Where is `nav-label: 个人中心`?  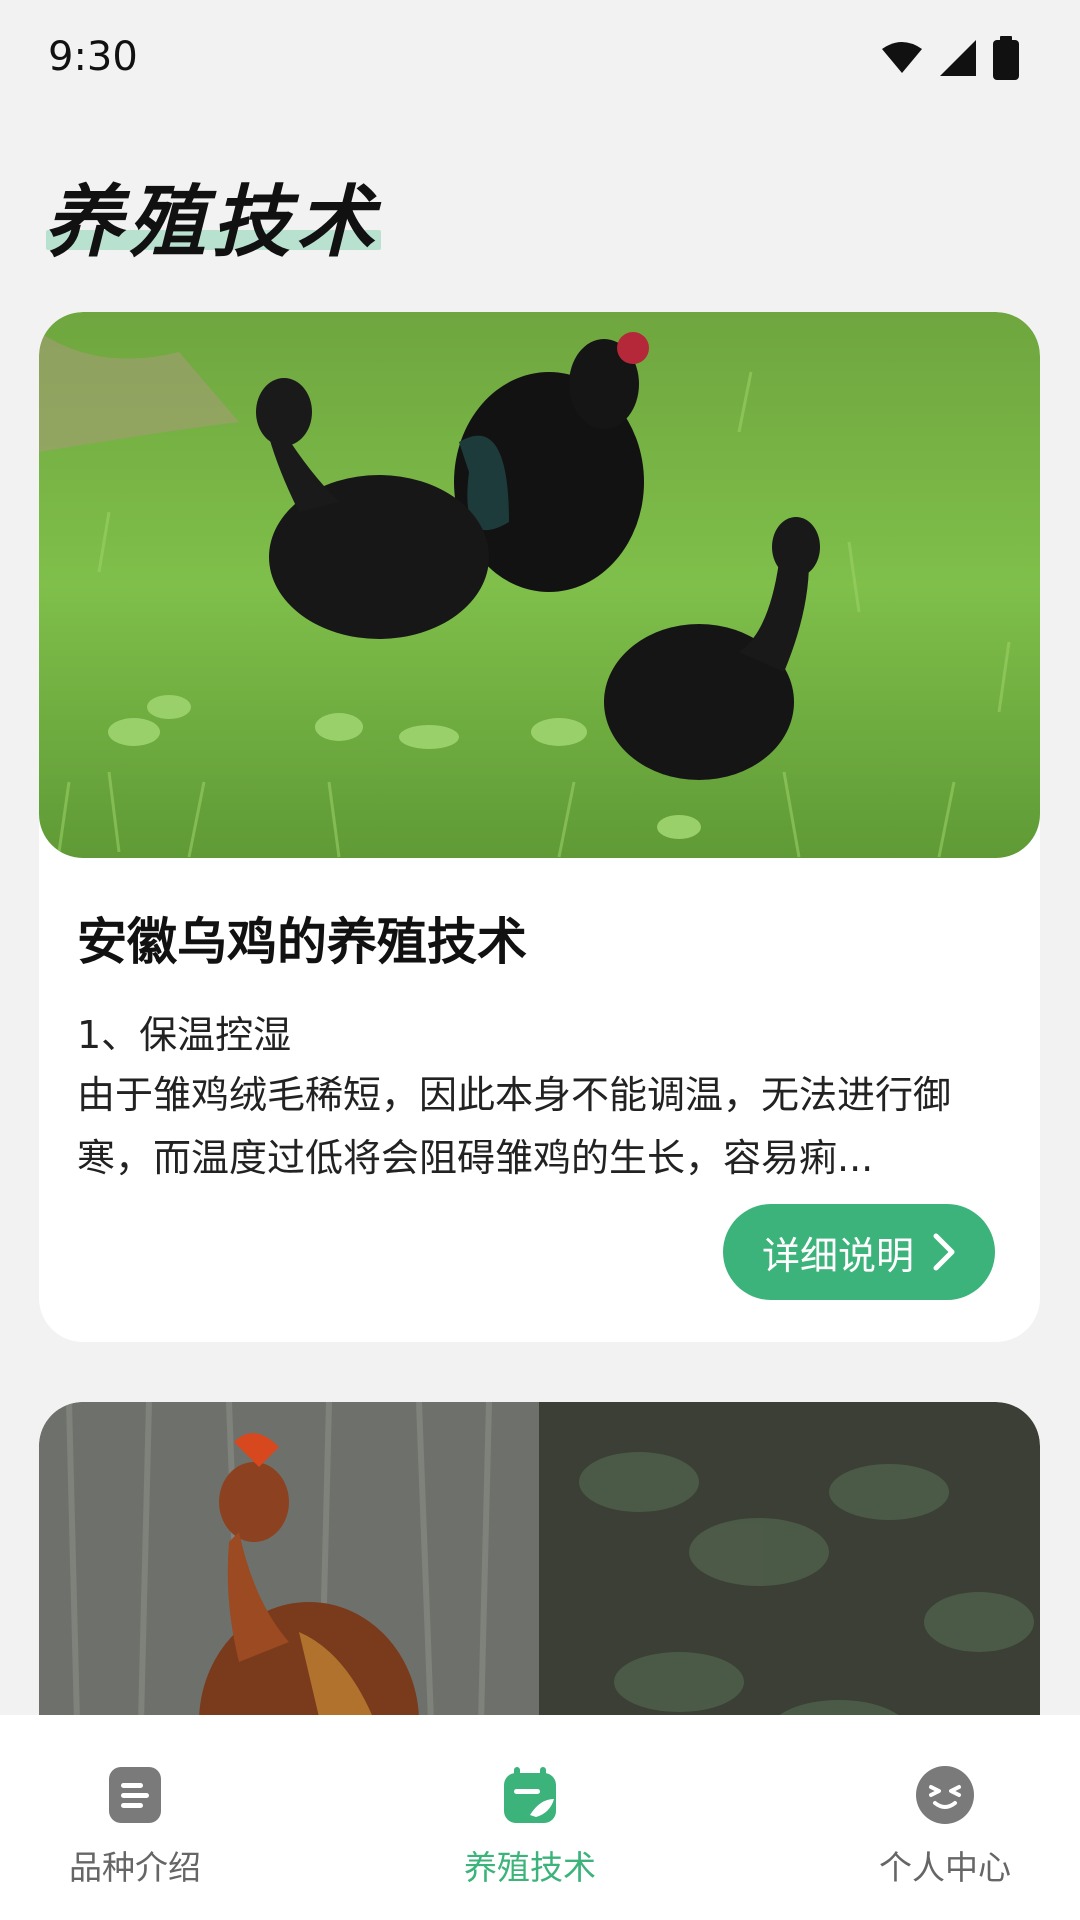 nav-label: 个人中心 is located at coordinates (945, 1867).